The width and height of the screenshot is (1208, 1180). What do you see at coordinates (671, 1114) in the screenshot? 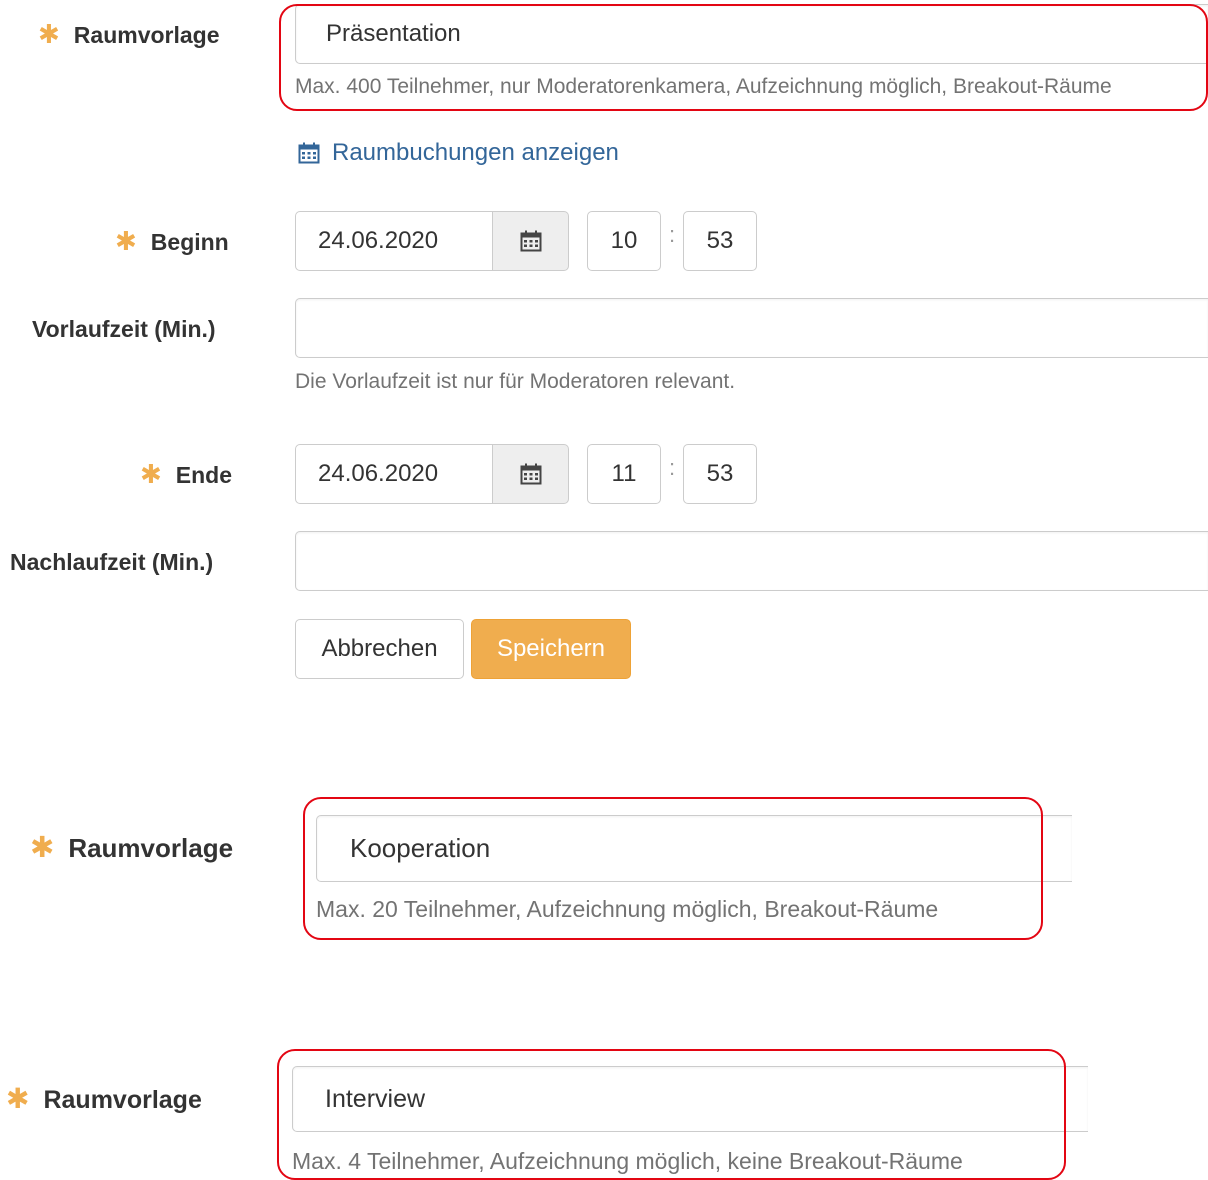
I see `highlight-box-interview` at bounding box center [671, 1114].